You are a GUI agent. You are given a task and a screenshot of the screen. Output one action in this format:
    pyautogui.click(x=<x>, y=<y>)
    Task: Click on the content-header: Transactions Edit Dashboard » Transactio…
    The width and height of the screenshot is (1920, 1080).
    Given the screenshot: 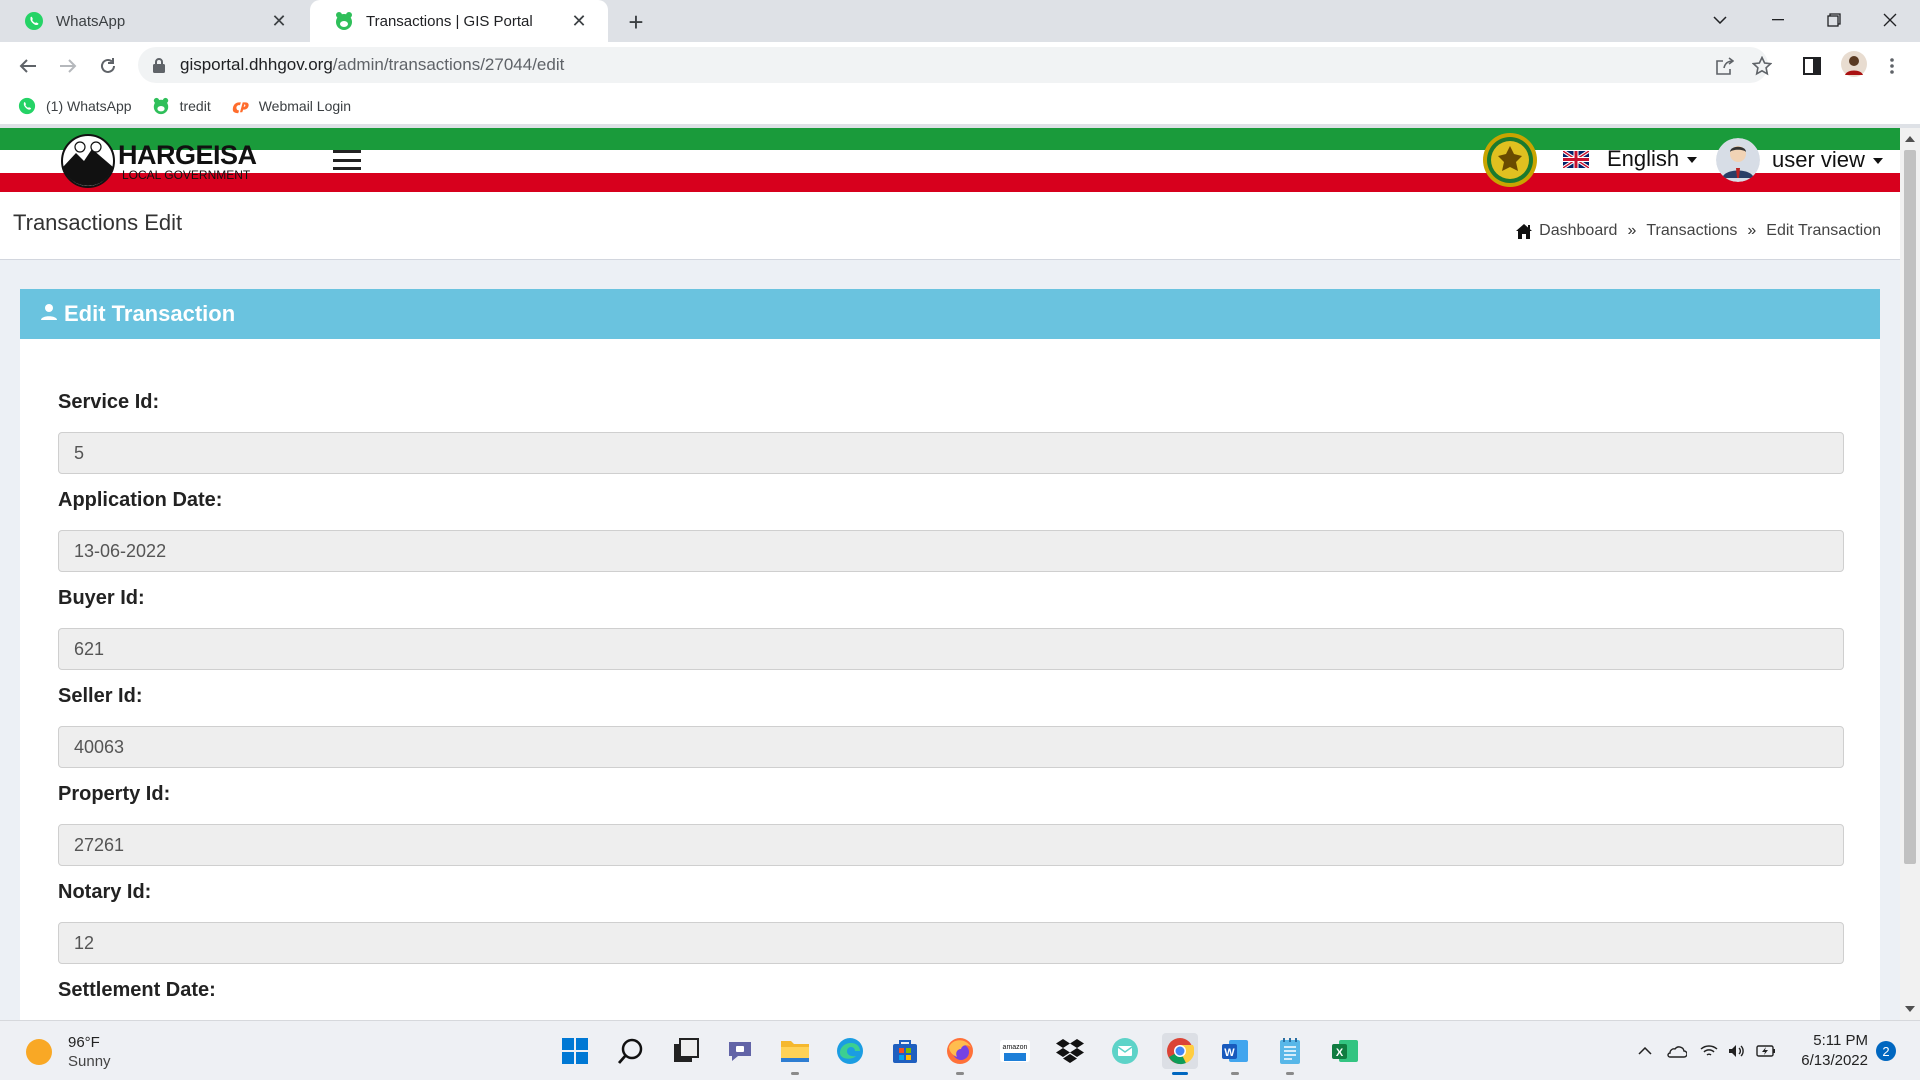 What is the action you would take?
    pyautogui.click(x=950, y=226)
    